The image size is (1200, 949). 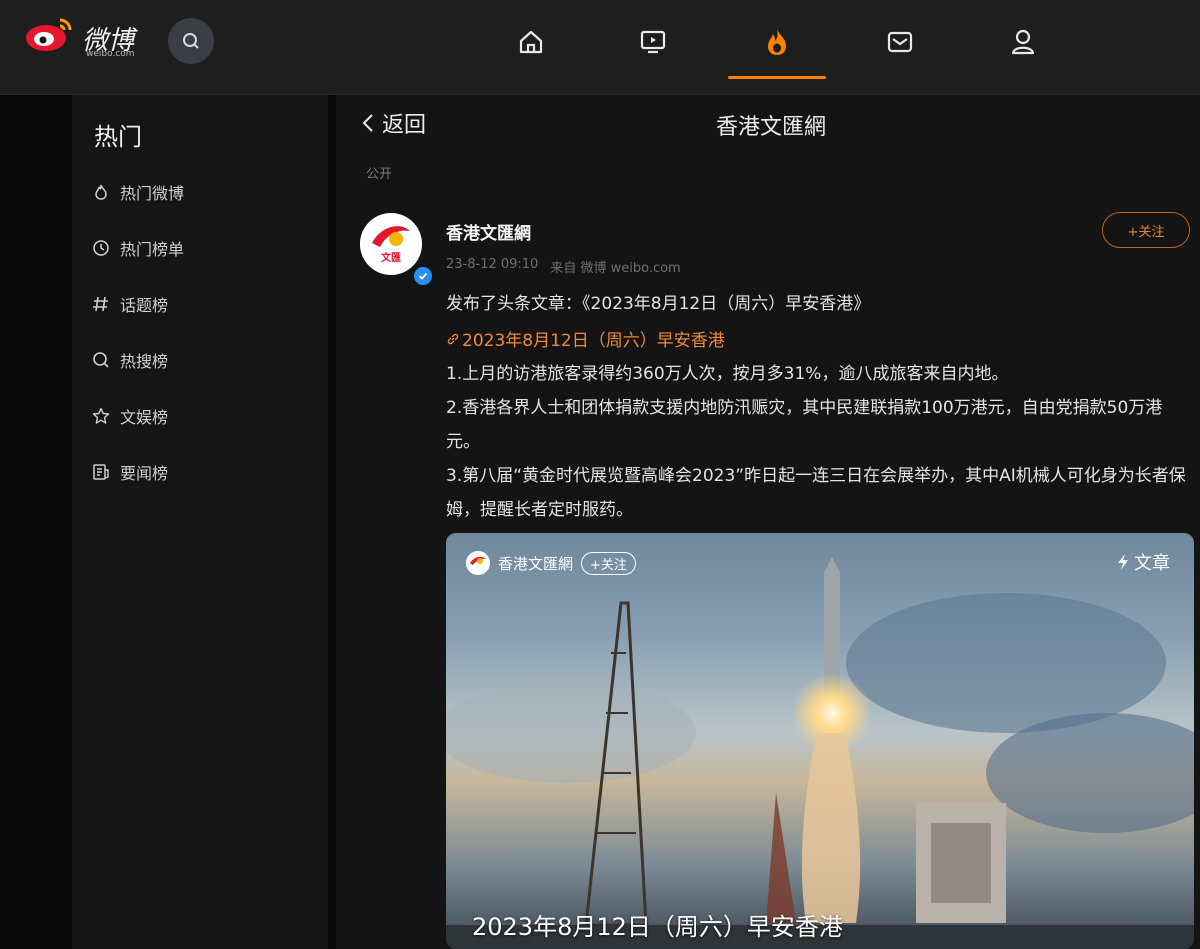 I want to click on sidebar-item-label: 热门微博, so click(x=152, y=193).